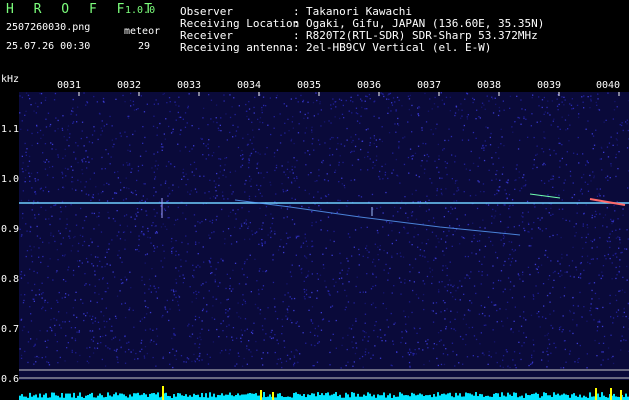  Describe the element at coordinates (144, 46) in the screenshot. I see `meteor-count: 29` at that location.